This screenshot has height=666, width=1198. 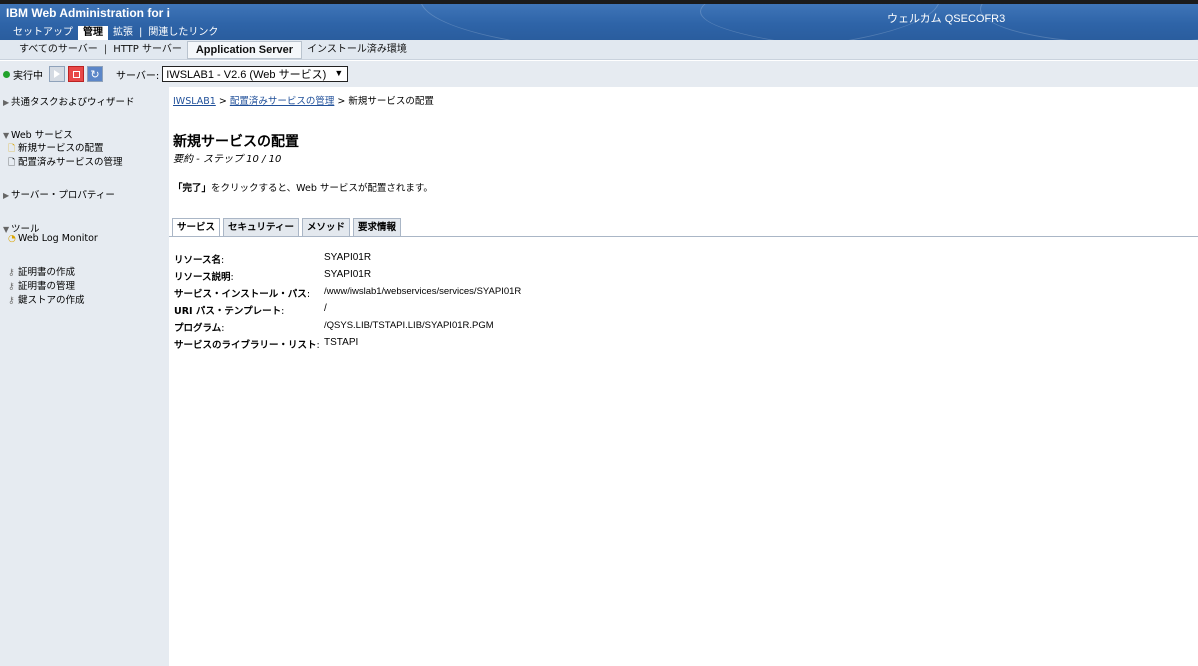 What do you see at coordinates (88, 13) in the screenshot?
I see `app-title: IBM Web Administration for i` at bounding box center [88, 13].